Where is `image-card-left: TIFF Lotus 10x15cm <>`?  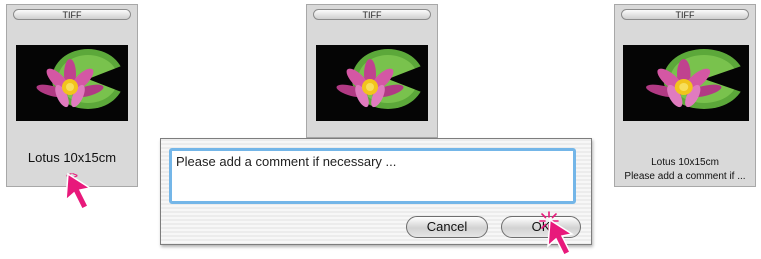
image-card-left: TIFF Lotus 10x15cm <> is located at coordinates (72, 95).